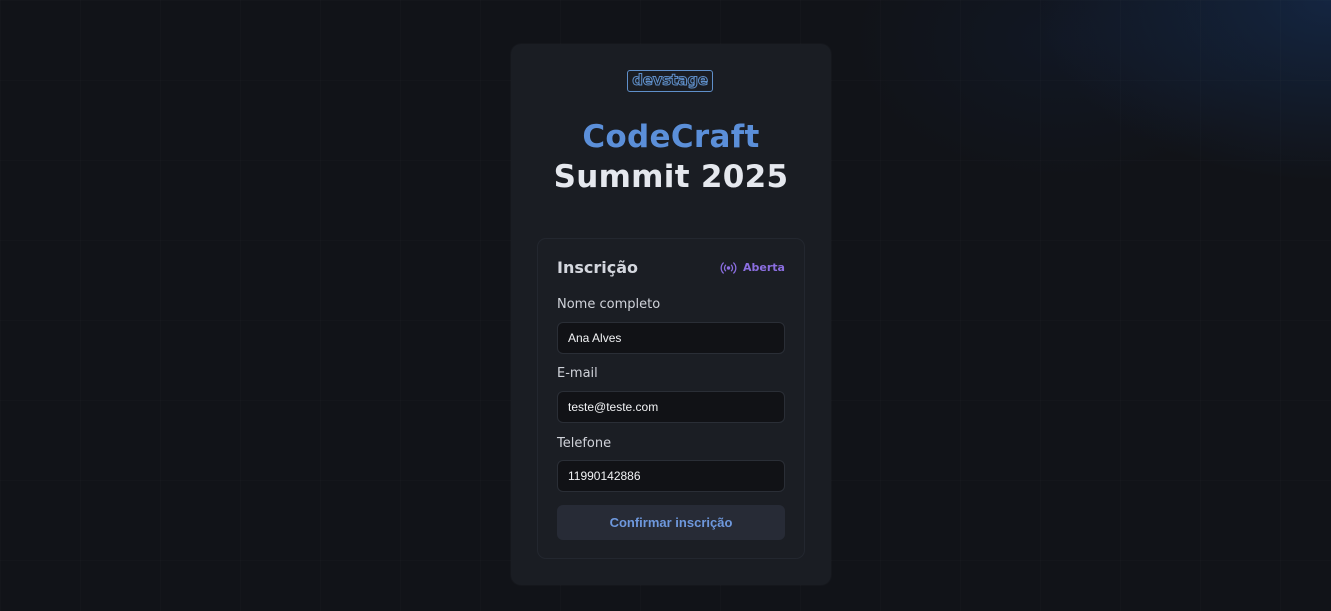 Image resolution: width=1331 pixels, height=611 pixels. Describe the element at coordinates (728, 268) in the screenshot. I see `broadcast-icon` at that location.